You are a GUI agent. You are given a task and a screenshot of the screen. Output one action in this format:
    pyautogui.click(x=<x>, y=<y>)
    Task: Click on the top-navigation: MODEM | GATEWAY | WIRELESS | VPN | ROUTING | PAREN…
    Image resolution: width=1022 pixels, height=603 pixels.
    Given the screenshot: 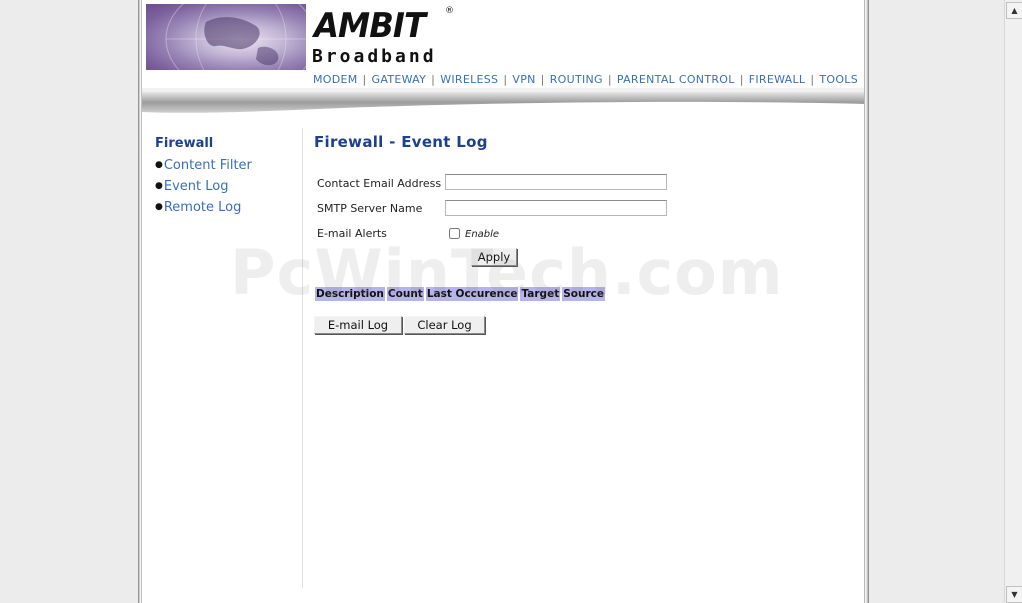 What is the action you would take?
    pyautogui.click(x=585, y=79)
    